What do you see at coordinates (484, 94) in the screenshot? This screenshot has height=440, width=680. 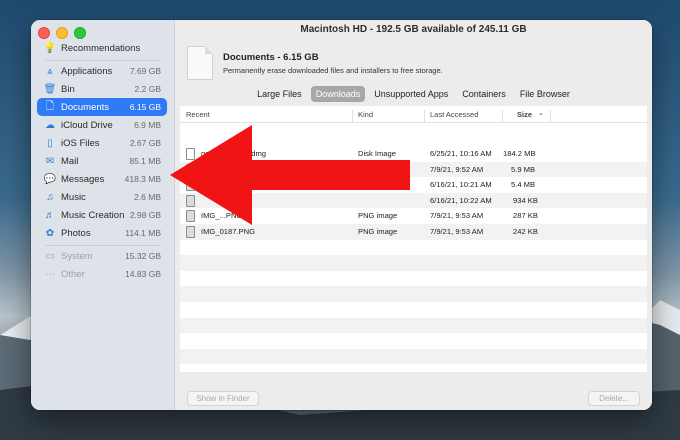 I see `tab-containers: Containers` at bounding box center [484, 94].